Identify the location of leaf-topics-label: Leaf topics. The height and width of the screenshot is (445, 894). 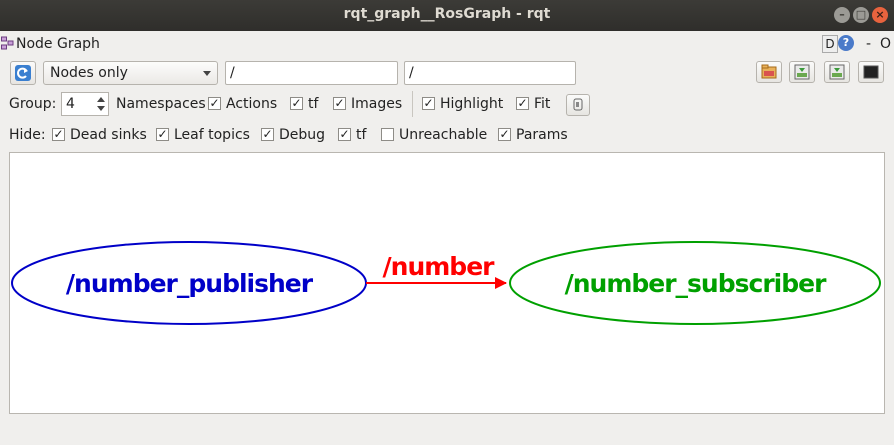
(212, 135).